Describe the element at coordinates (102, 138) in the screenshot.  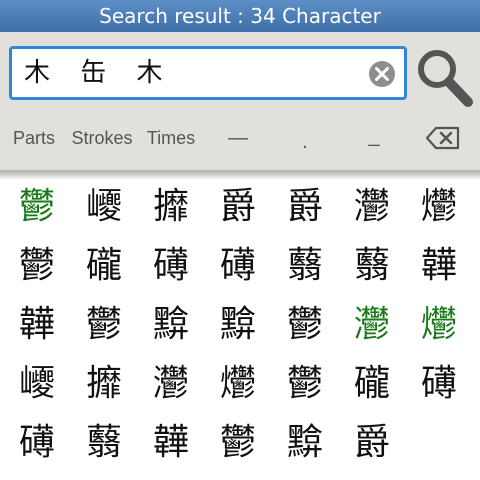
I see `strokes-button: Strokes` at that location.